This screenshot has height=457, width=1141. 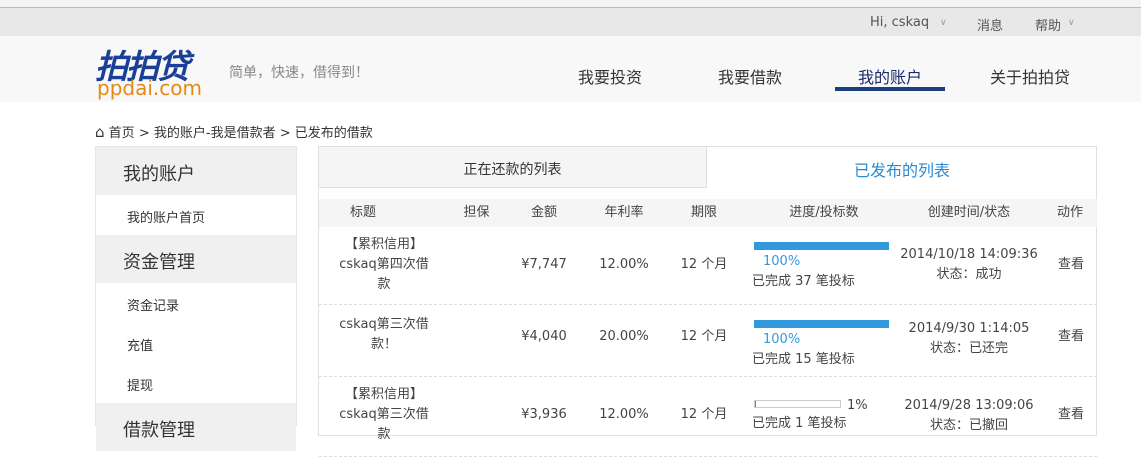 I want to click on loan-status: 状态：已撤回, so click(x=968, y=425).